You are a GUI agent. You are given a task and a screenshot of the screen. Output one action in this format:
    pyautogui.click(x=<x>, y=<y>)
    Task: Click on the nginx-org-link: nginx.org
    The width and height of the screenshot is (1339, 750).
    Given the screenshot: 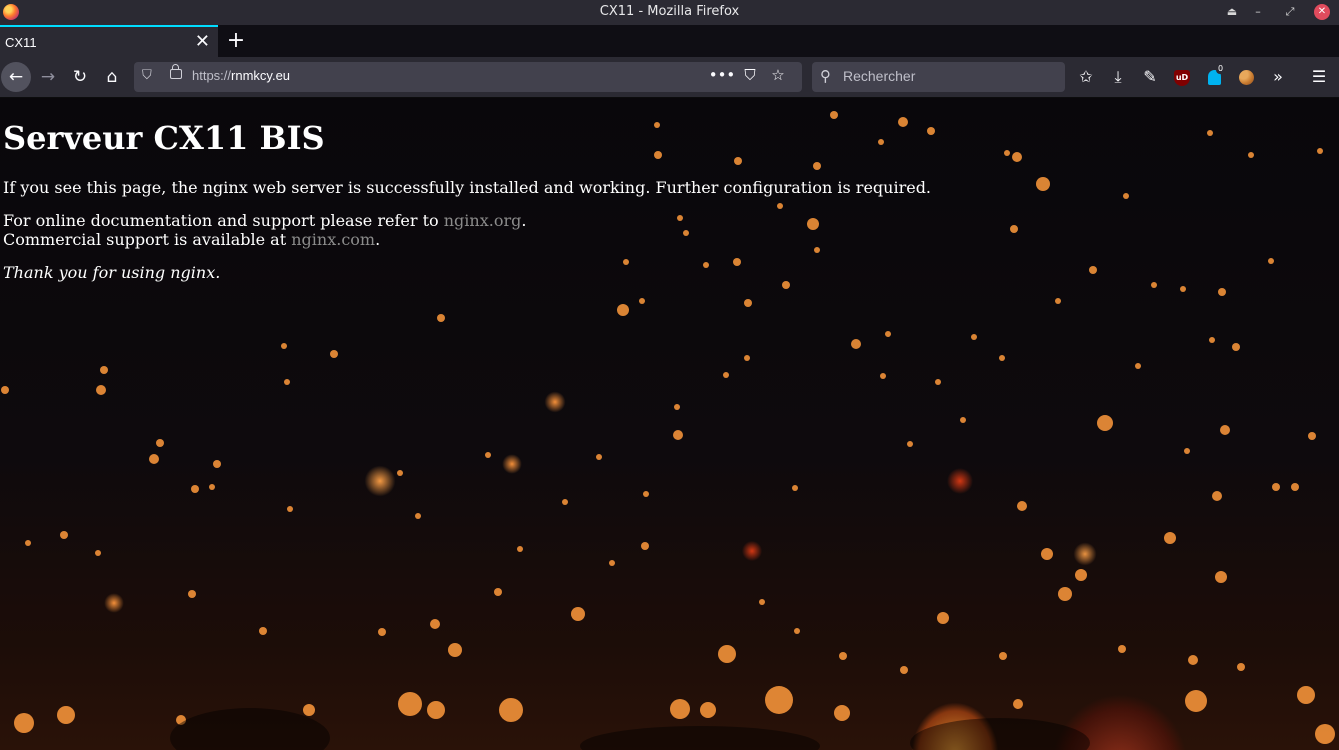 What is the action you would take?
    pyautogui.click(x=483, y=220)
    